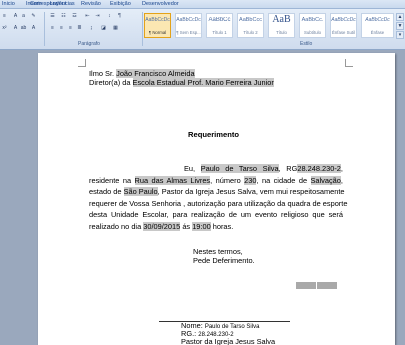 Image resolution: width=405 pixels, height=345 pixels. What do you see at coordinates (87, 16) in the screenshot?
I see `decrease-indent-icon: ⇤` at bounding box center [87, 16].